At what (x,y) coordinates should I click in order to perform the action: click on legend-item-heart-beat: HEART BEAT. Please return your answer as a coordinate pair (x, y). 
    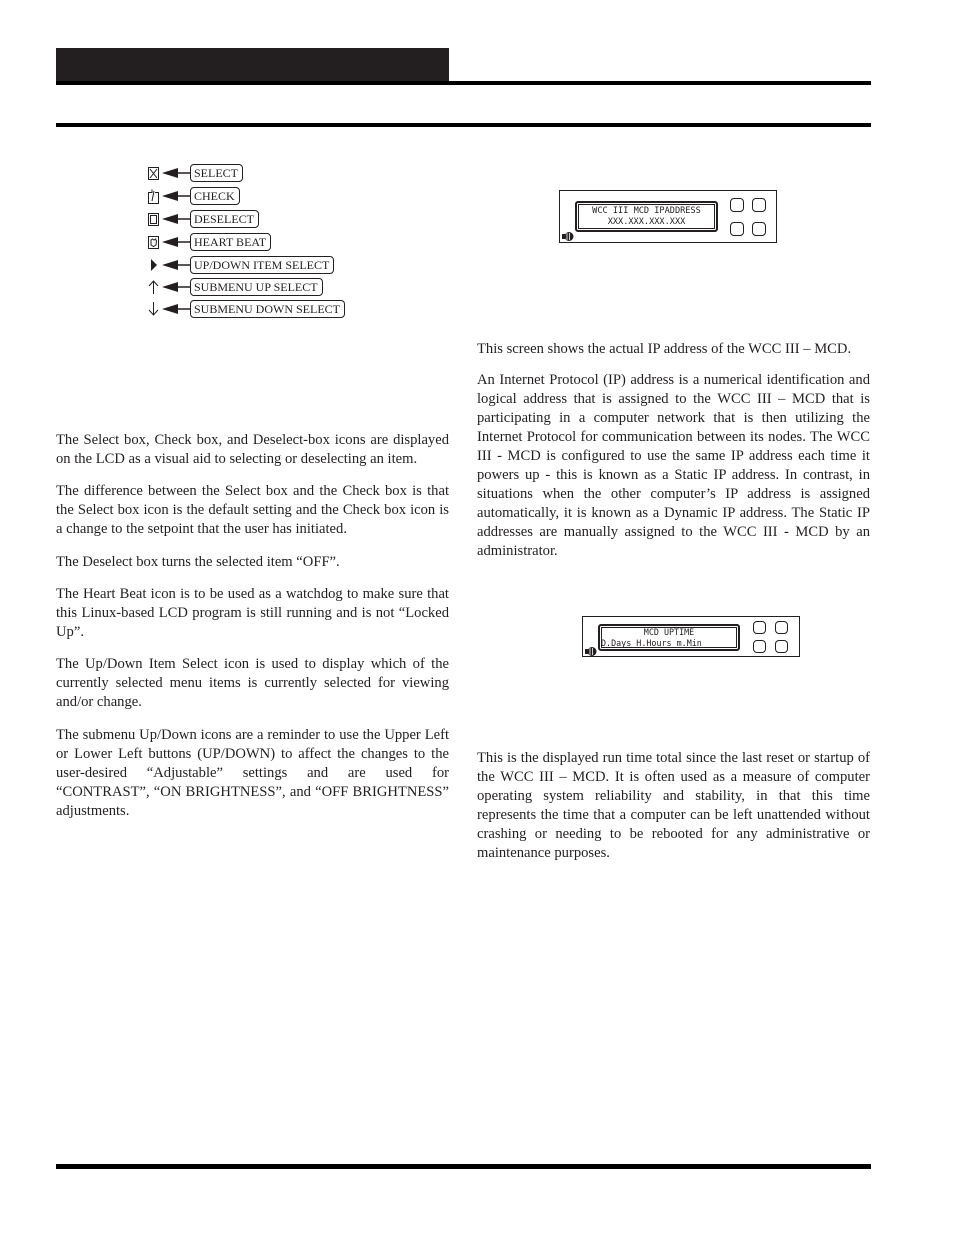
    Looking at the image, I should click on (209, 242).